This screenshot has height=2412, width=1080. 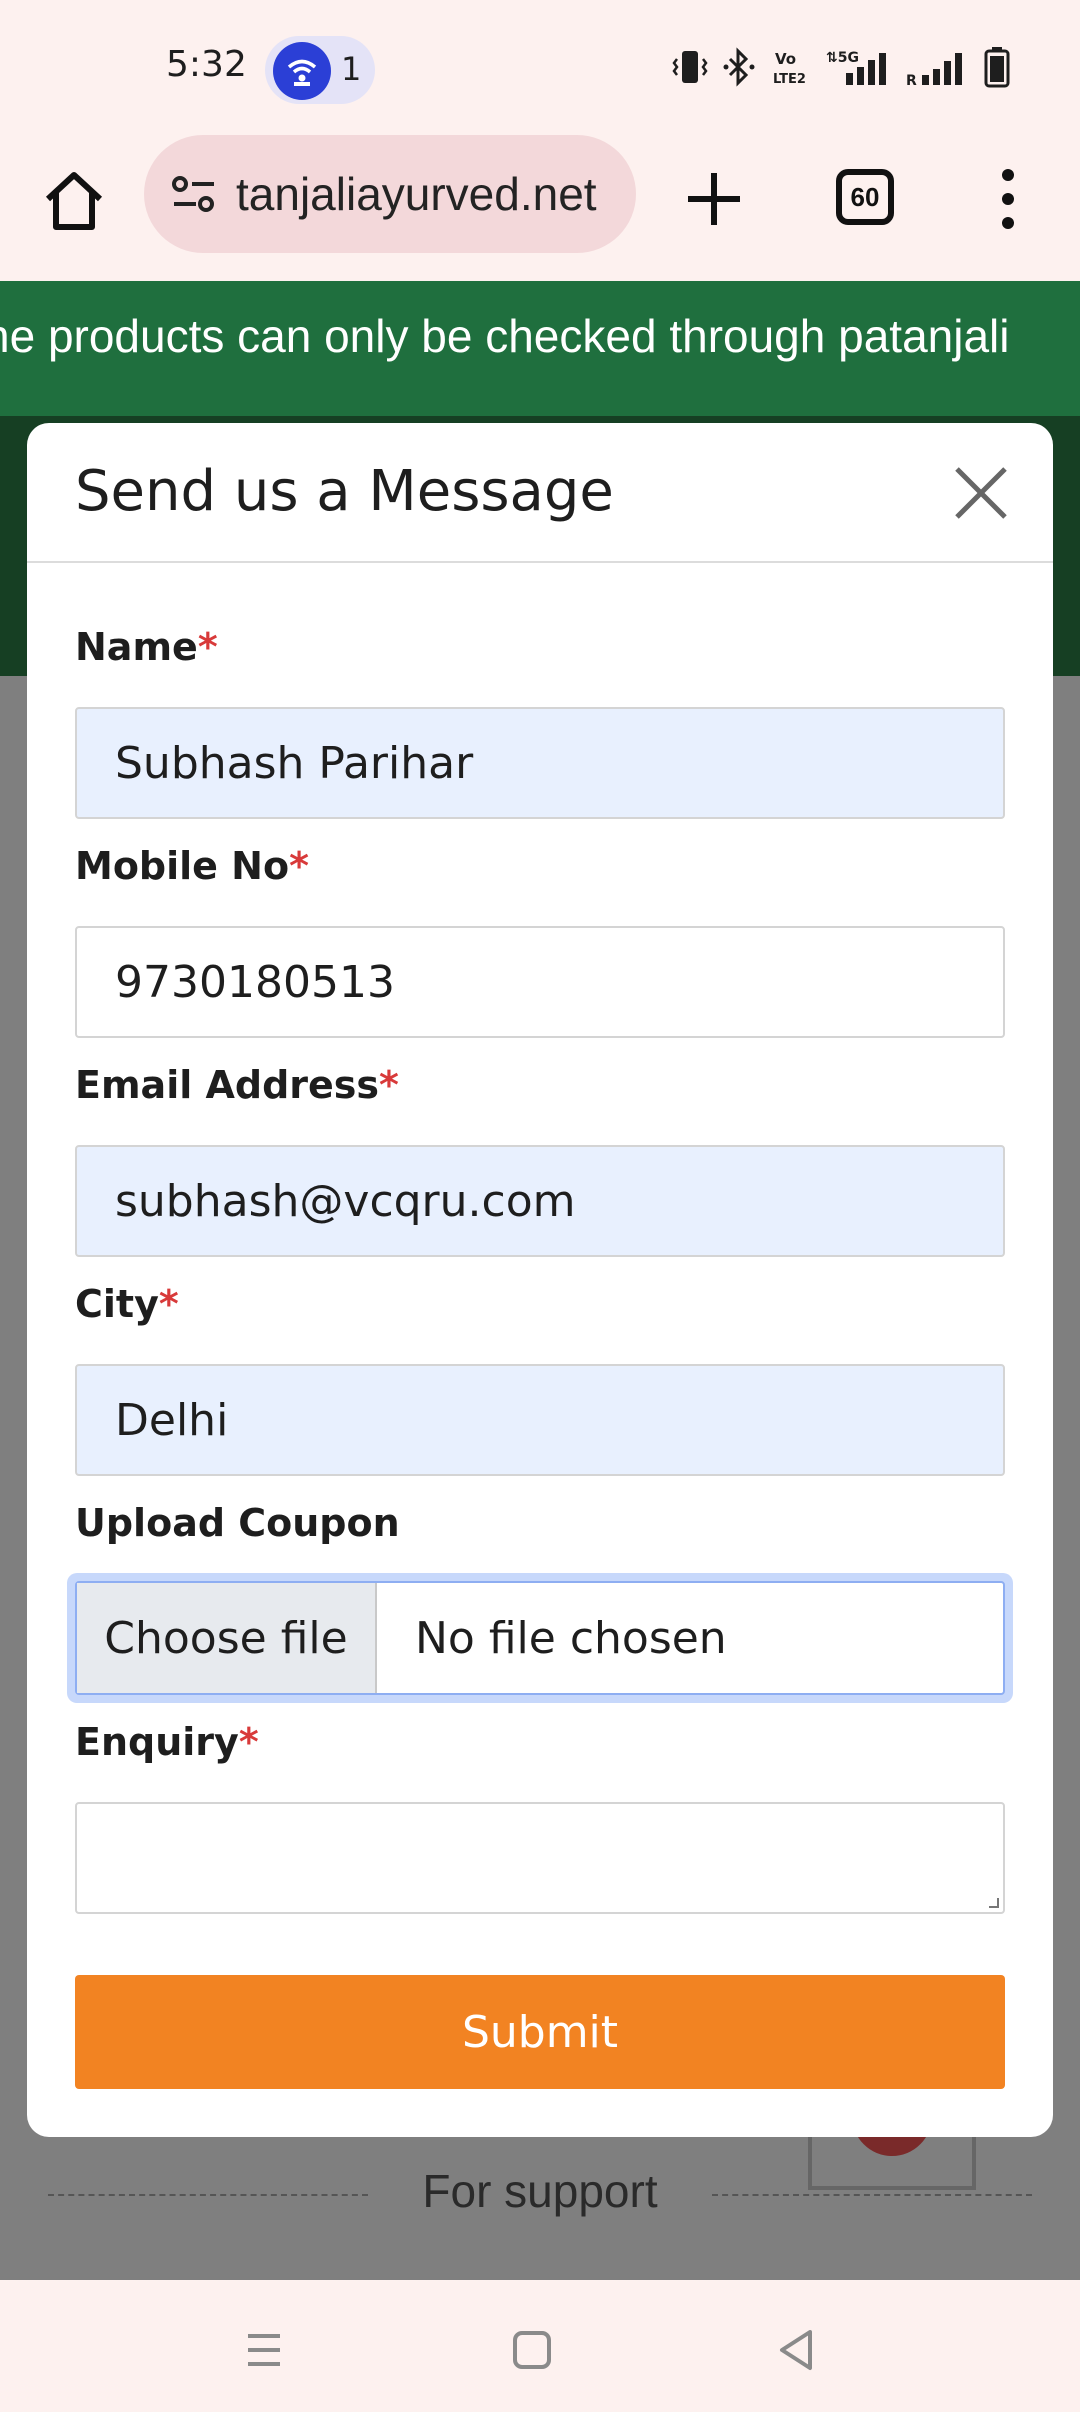 What do you see at coordinates (540, 1858) in the screenshot?
I see `enquiry-textarea` at bounding box center [540, 1858].